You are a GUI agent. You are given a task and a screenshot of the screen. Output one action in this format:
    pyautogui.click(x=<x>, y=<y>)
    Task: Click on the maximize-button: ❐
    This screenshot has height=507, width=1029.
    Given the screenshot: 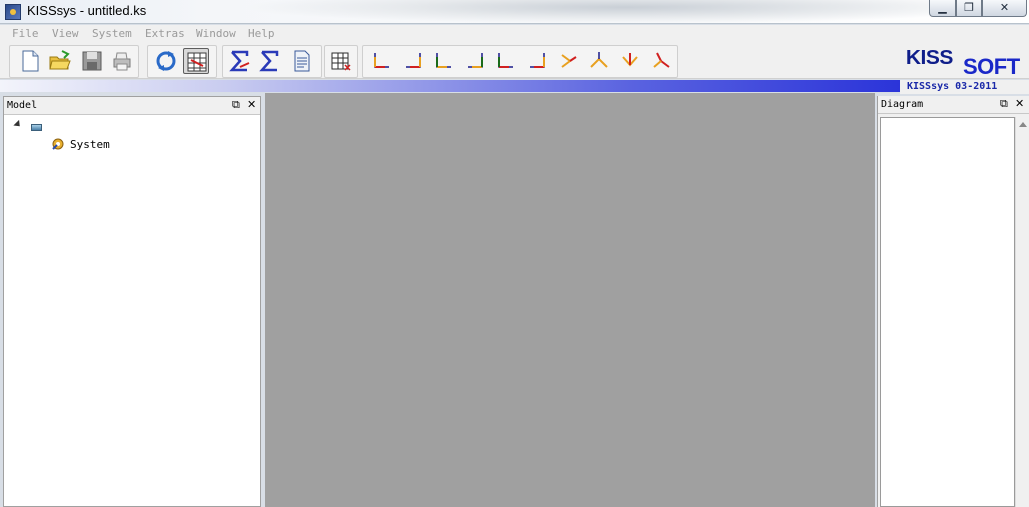 What is the action you would take?
    pyautogui.click(x=969, y=8)
    